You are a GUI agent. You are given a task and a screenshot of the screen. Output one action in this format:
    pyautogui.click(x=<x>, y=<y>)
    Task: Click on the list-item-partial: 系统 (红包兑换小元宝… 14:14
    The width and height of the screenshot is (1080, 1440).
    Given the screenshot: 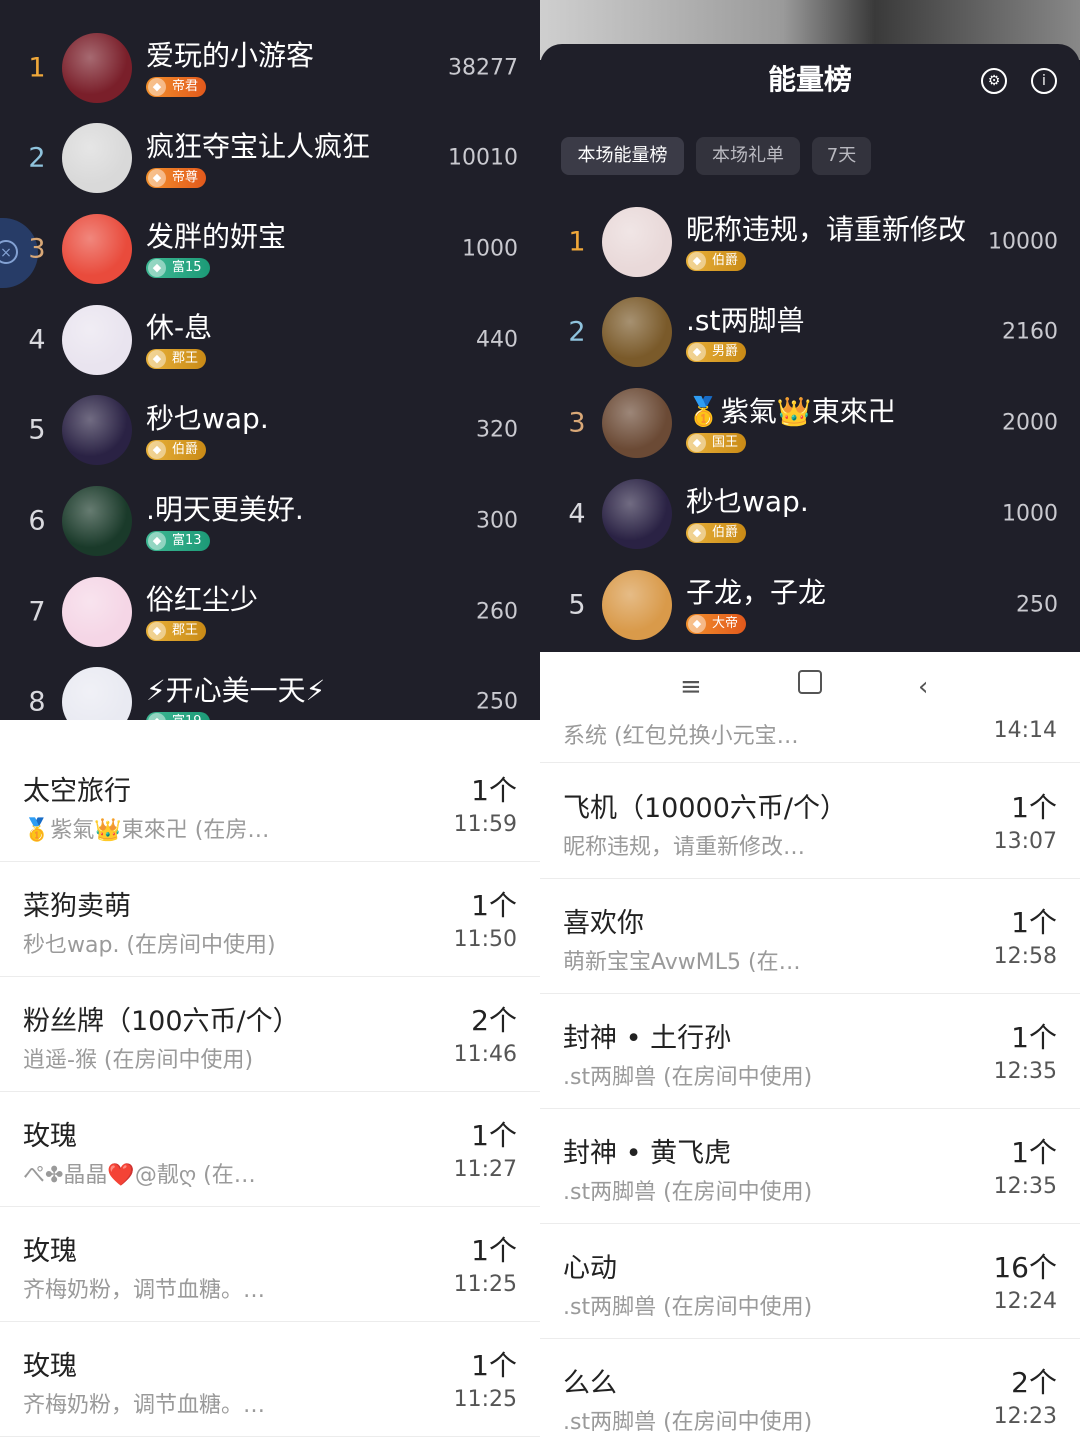 What is the action you would take?
    pyautogui.click(x=810, y=740)
    